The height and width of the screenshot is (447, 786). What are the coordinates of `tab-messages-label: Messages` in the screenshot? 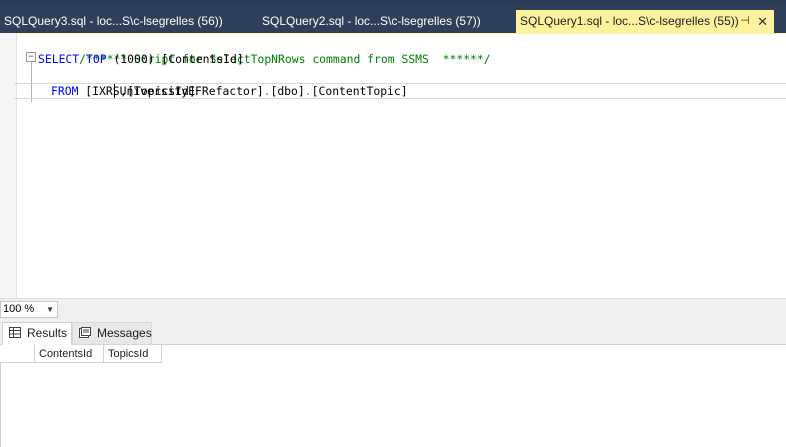 It's located at (124, 333).